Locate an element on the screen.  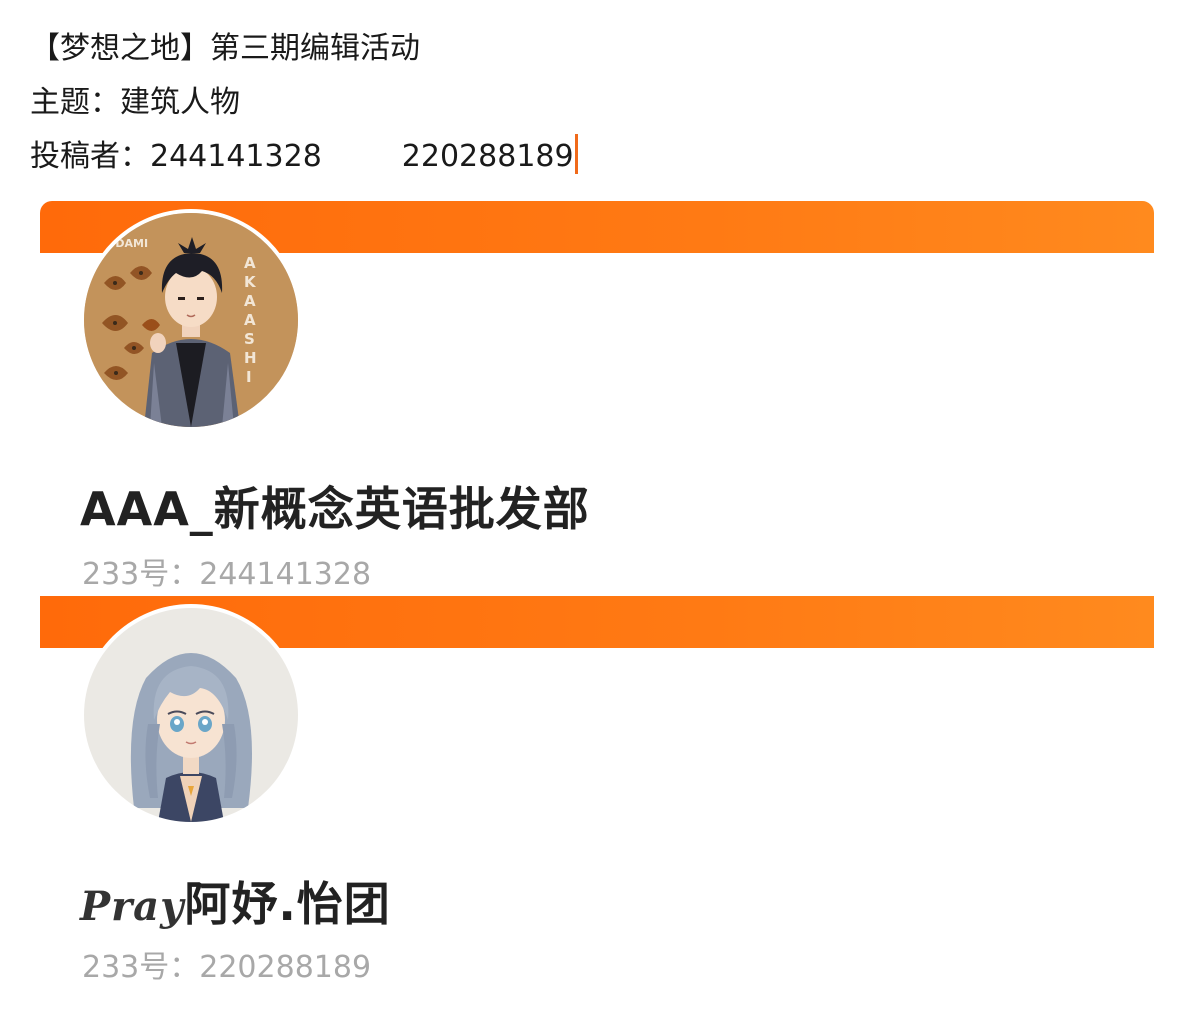
contributor-id-2: 220288189 is located at coordinates (487, 156).